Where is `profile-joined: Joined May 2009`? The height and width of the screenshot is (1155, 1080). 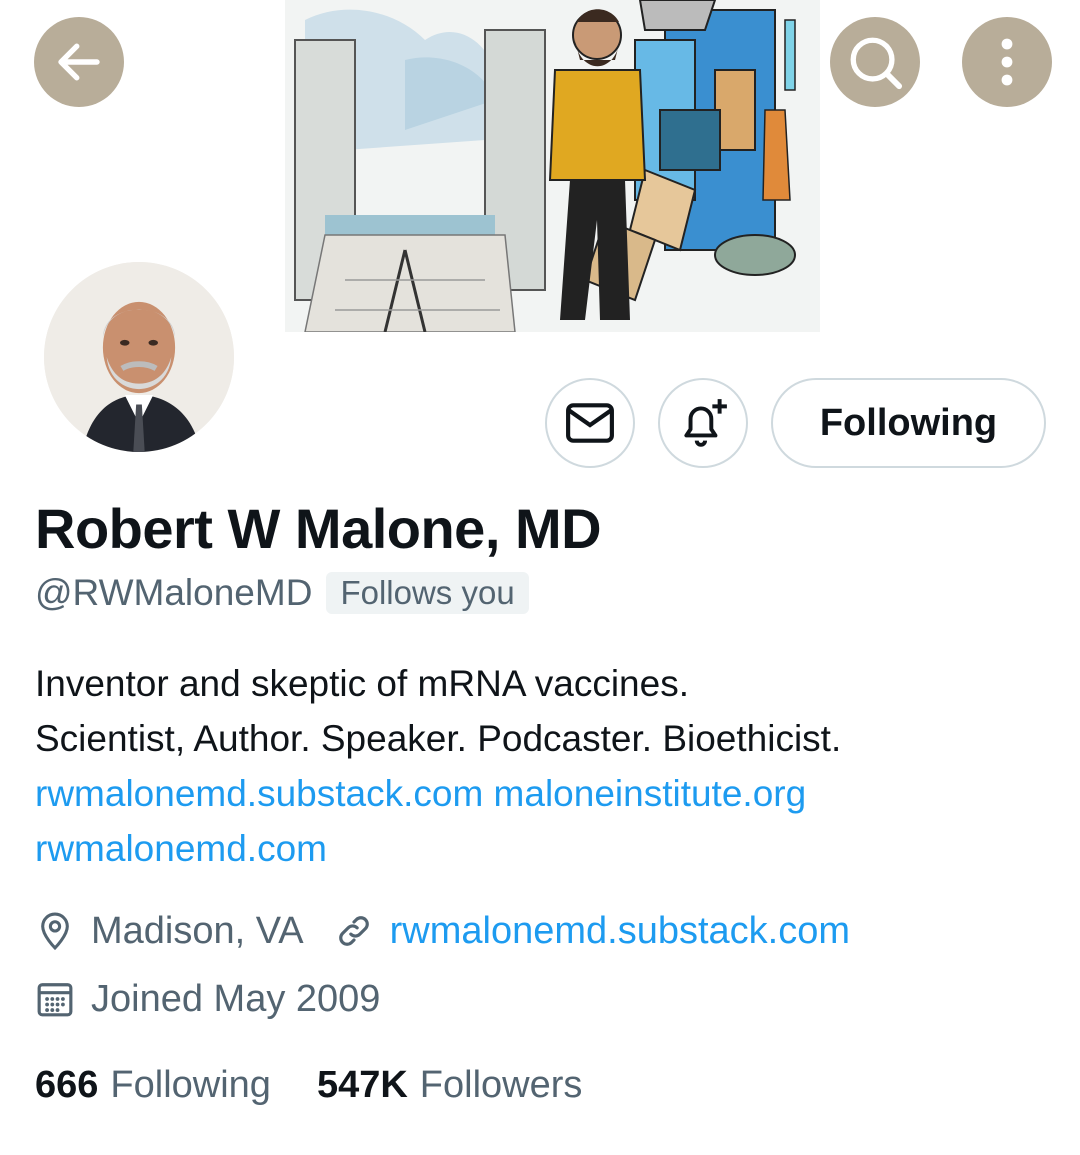
profile-joined: Joined May 2009 is located at coordinates (236, 998).